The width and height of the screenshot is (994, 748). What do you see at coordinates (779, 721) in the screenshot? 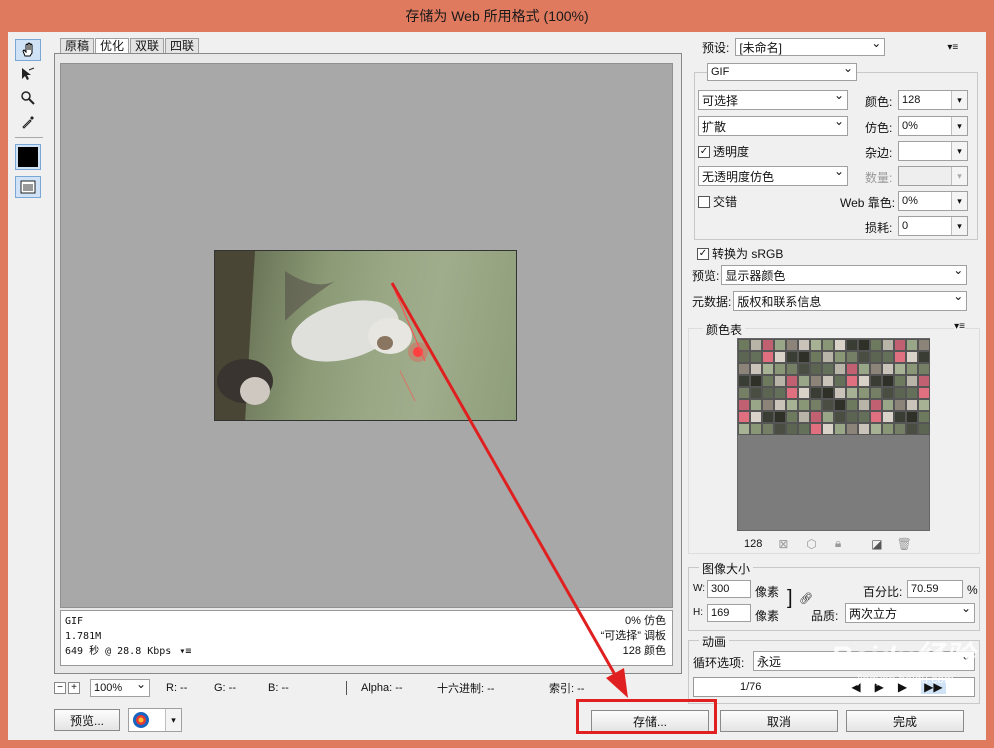
I see `cancel-button: 取消` at bounding box center [779, 721].